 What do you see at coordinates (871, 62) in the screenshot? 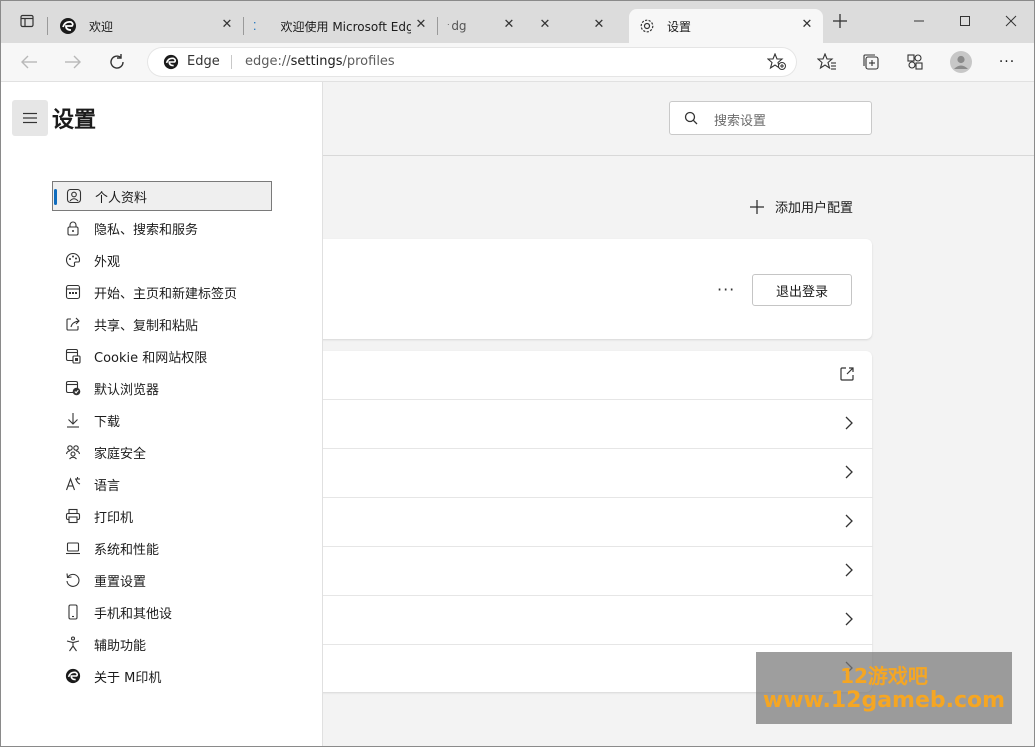
I see `collections-icon` at bounding box center [871, 62].